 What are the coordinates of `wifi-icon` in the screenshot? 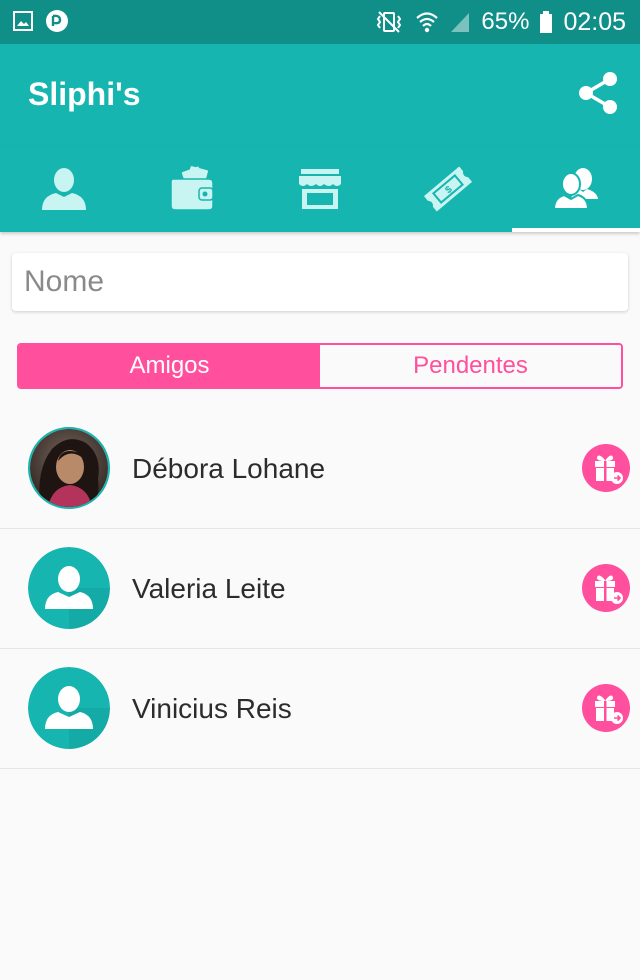 It's located at (427, 22).